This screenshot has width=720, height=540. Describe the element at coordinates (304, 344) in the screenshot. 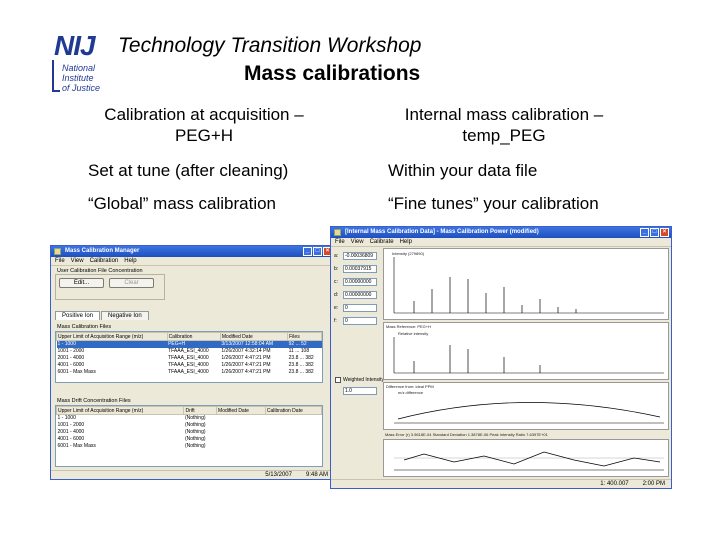

I see `cell: 92 ... 52` at that location.